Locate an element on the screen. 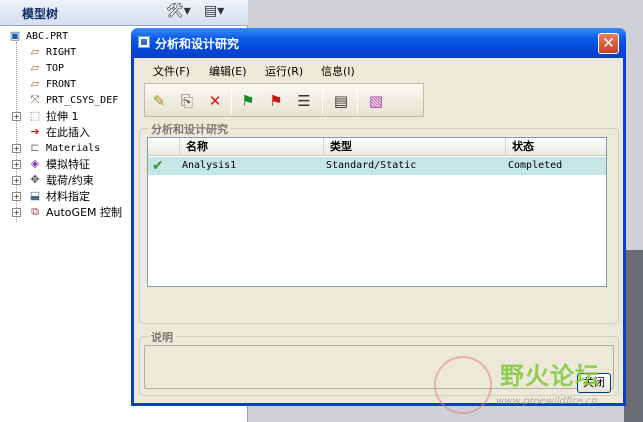 This screenshot has width=643, height=422. close-window-button: ✕ is located at coordinates (608, 43).